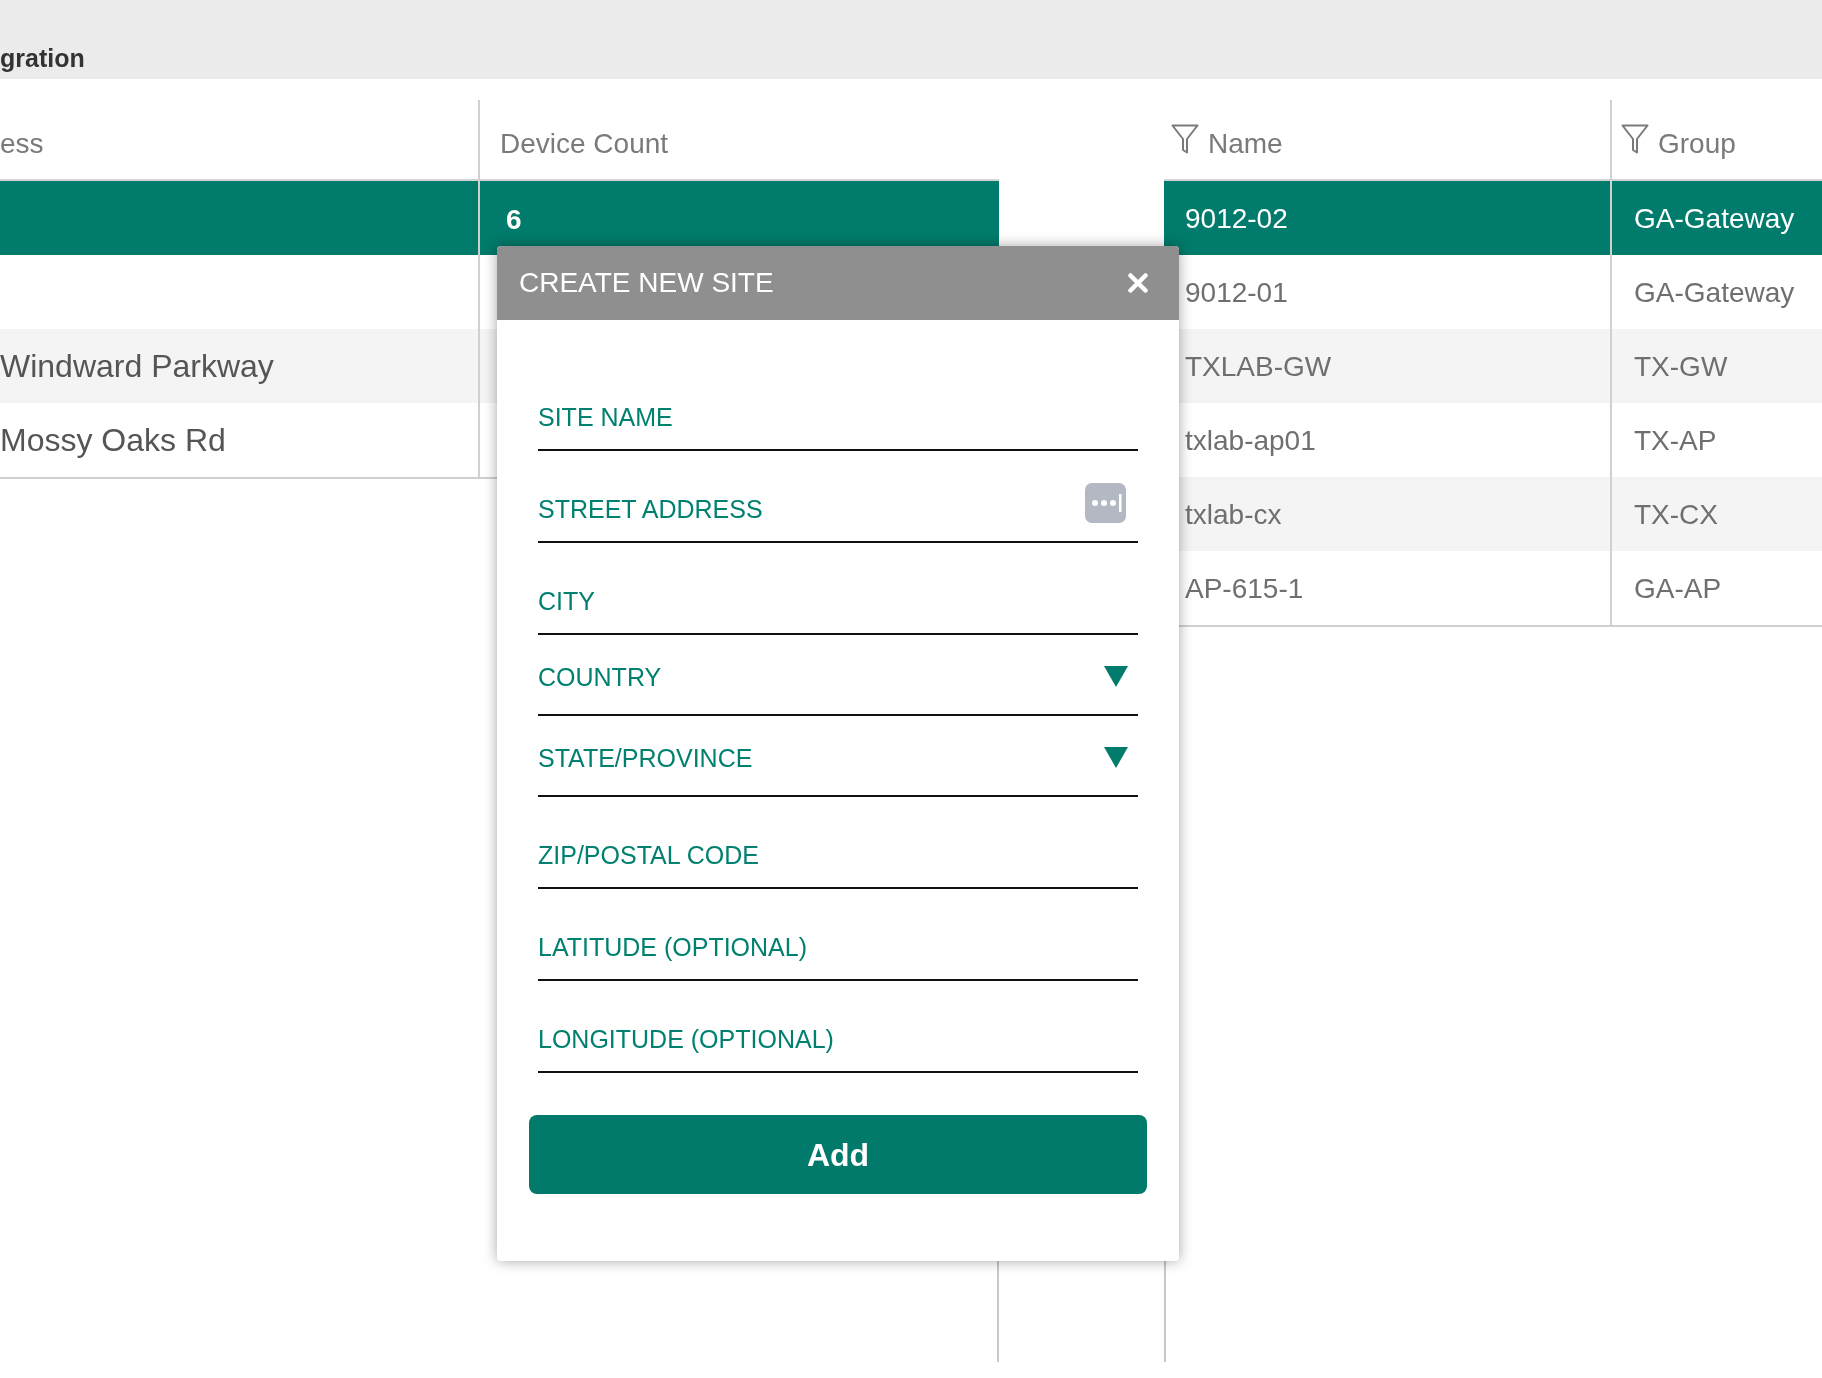  I want to click on table-cell-text: TX-GW, so click(1681, 367).